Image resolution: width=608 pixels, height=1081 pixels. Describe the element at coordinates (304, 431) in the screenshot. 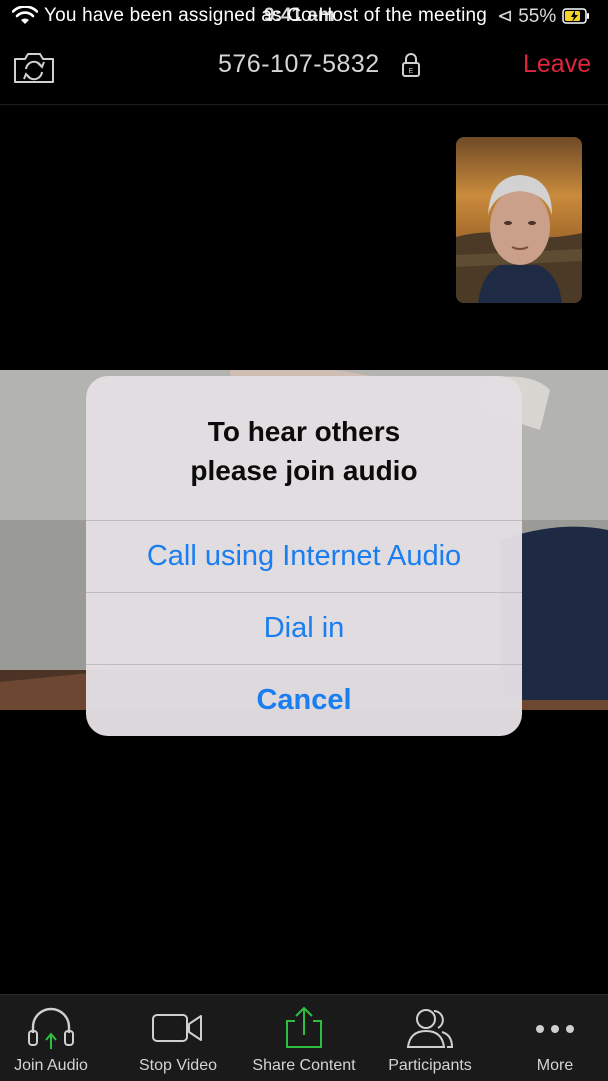

I see `dialog-title-line1: To hear others` at that location.